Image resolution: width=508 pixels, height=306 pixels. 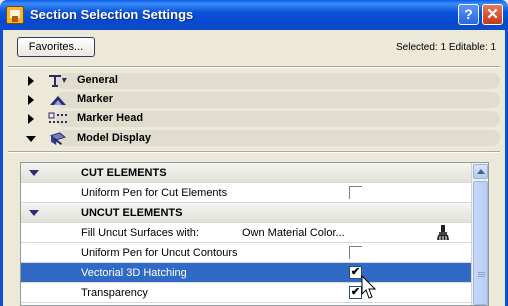 What do you see at coordinates (134, 273) in the screenshot?
I see `setting-label: Vectorial 3D Hatching` at bounding box center [134, 273].